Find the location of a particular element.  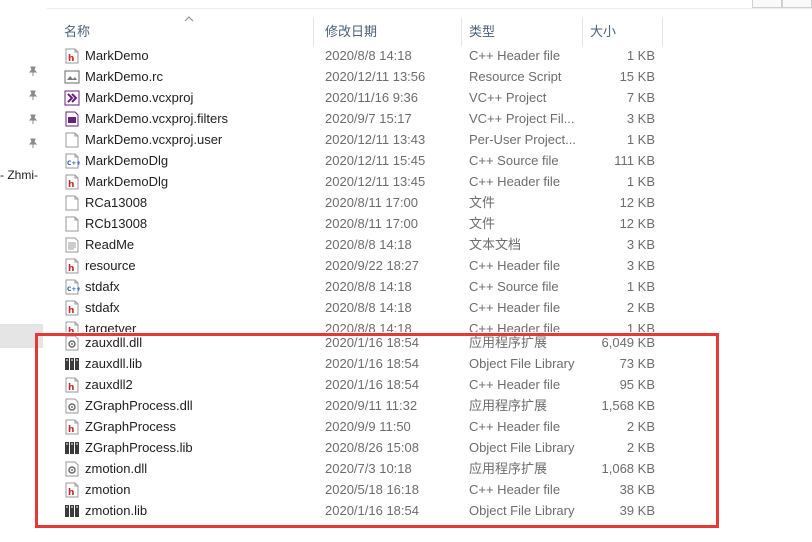

column-header-size: 大小 is located at coordinates (626, 32).